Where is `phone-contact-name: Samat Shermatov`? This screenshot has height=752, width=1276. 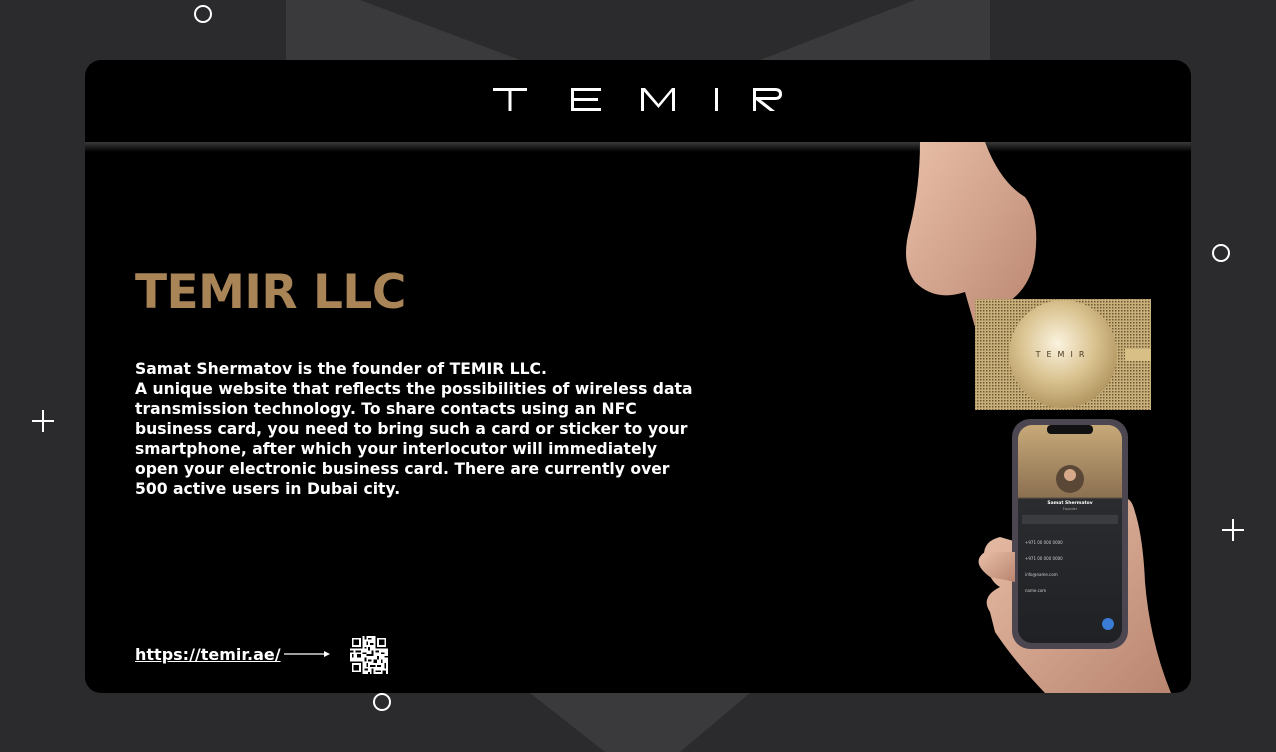 phone-contact-name: Samat Shermatov is located at coordinates (1069, 503).